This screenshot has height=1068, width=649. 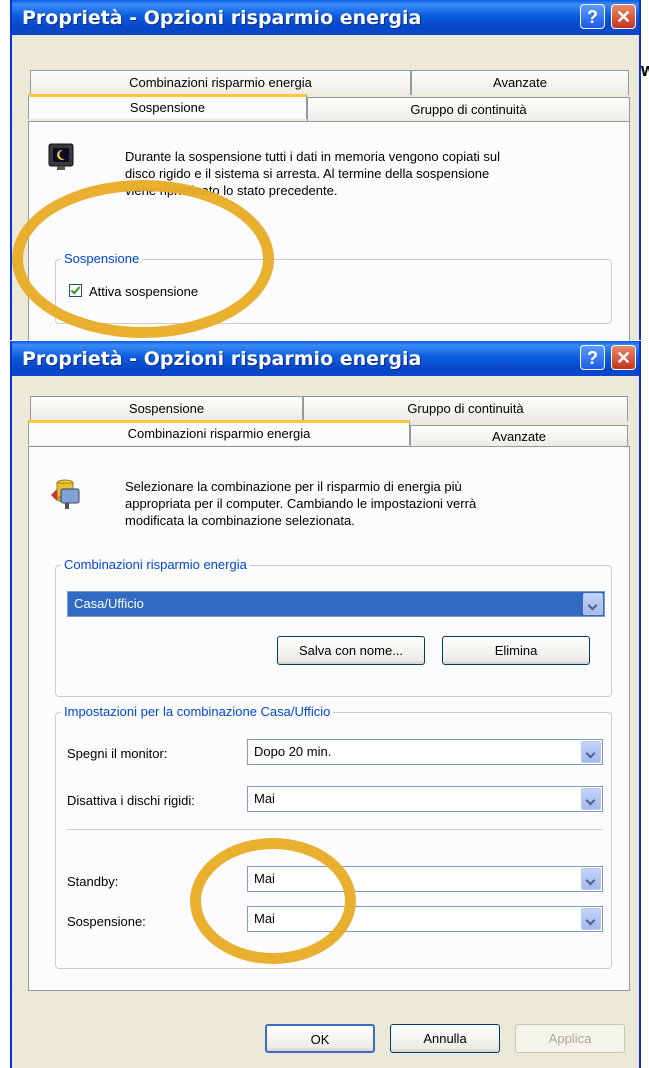 What do you see at coordinates (106, 921) in the screenshot?
I see `hibernate-label: Sospensione:` at bounding box center [106, 921].